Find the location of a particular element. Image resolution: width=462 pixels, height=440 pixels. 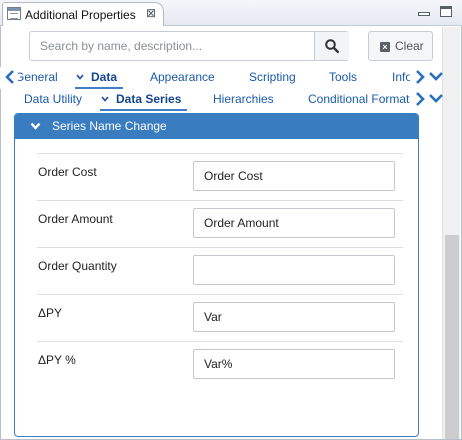

chevron-left-icon is located at coordinates (9, 77).